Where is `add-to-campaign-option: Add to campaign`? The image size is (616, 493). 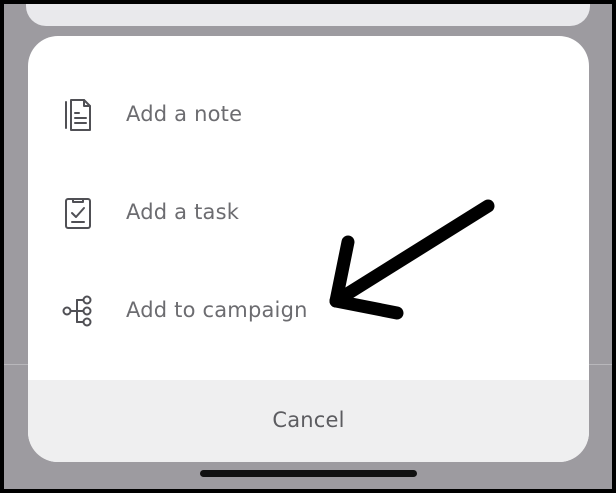 add-to-campaign-option: Add to campaign is located at coordinates (308, 311).